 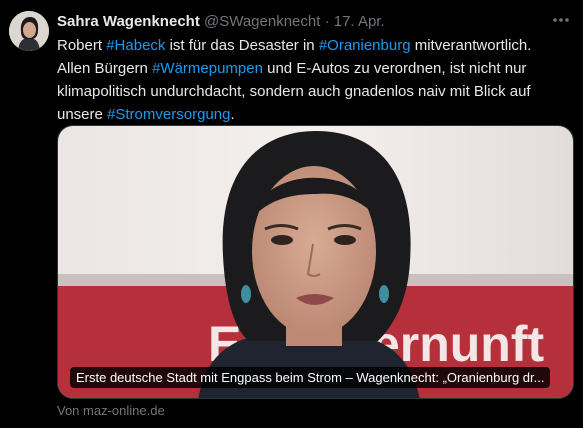 What do you see at coordinates (29, 31) in the screenshot?
I see `avatar` at bounding box center [29, 31].